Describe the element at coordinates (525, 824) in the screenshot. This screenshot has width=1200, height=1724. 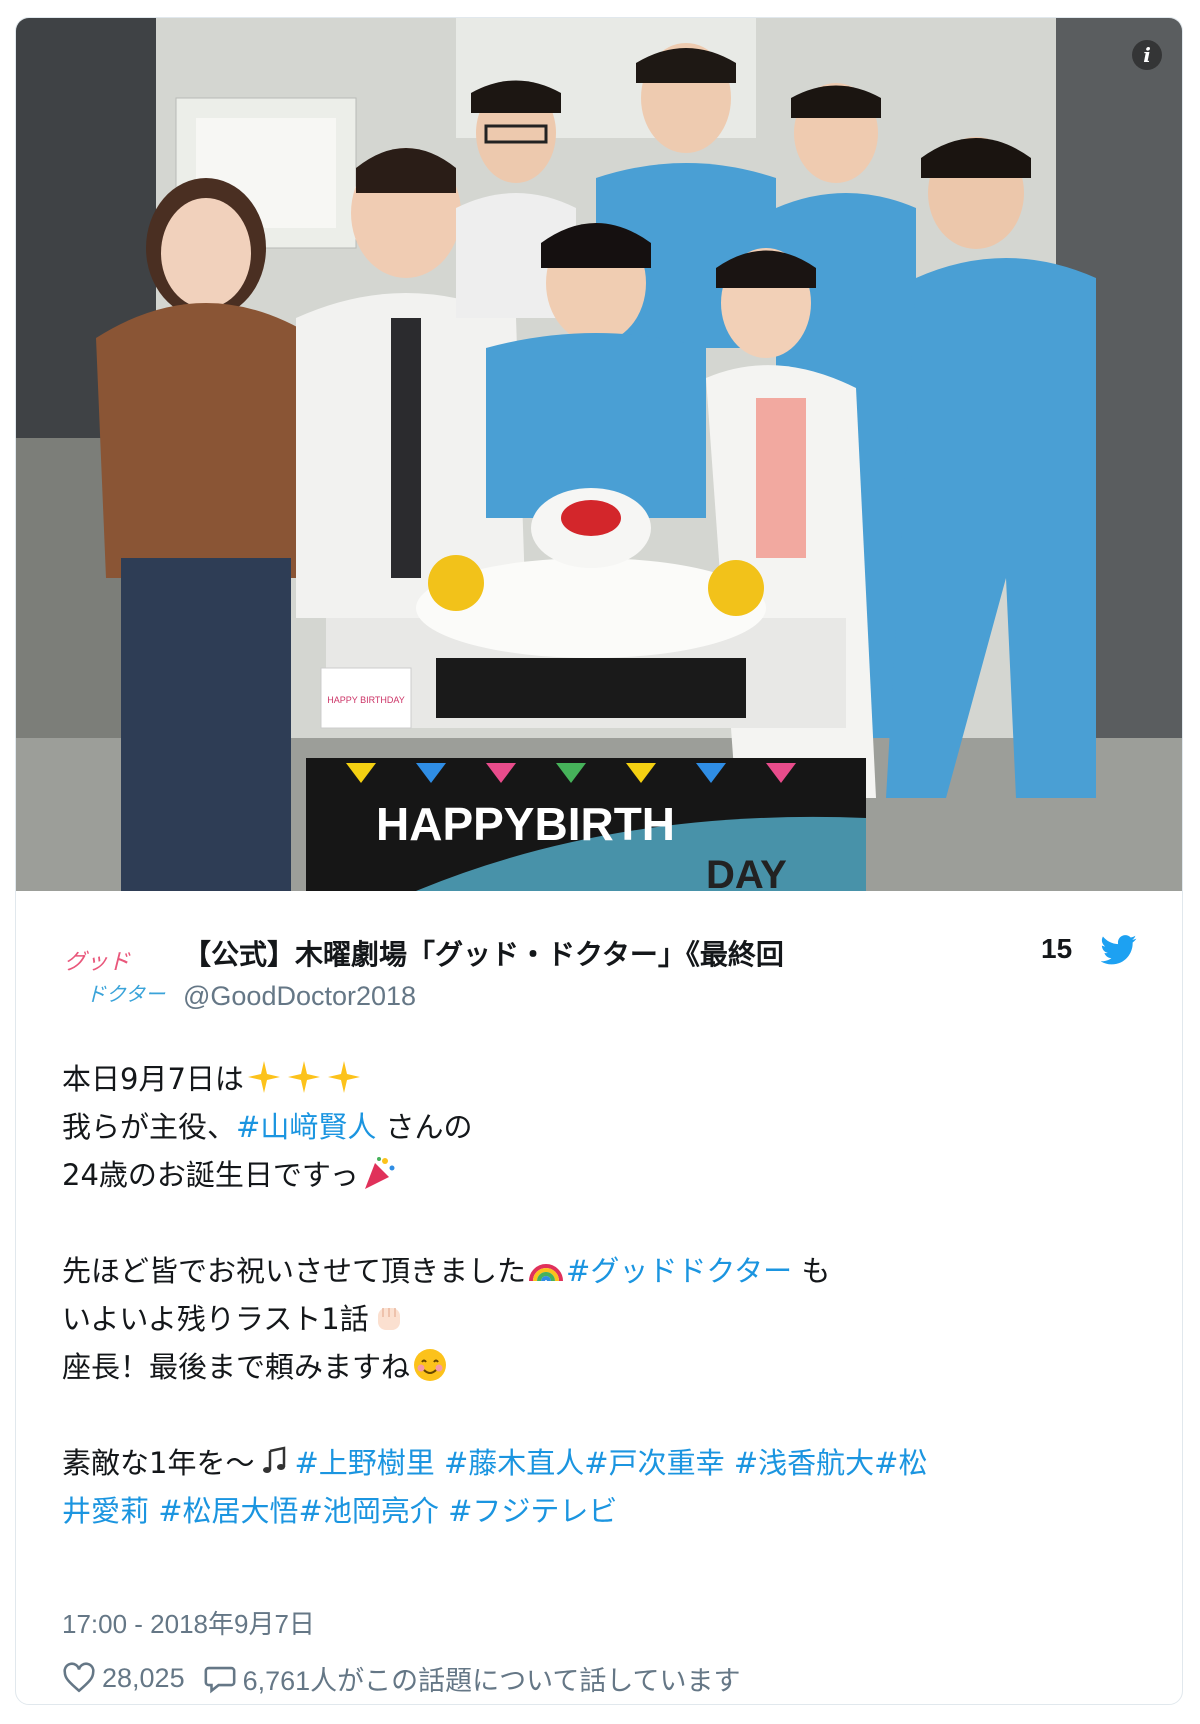
I see `banner-text-1: HAPPYBIRTH` at that location.